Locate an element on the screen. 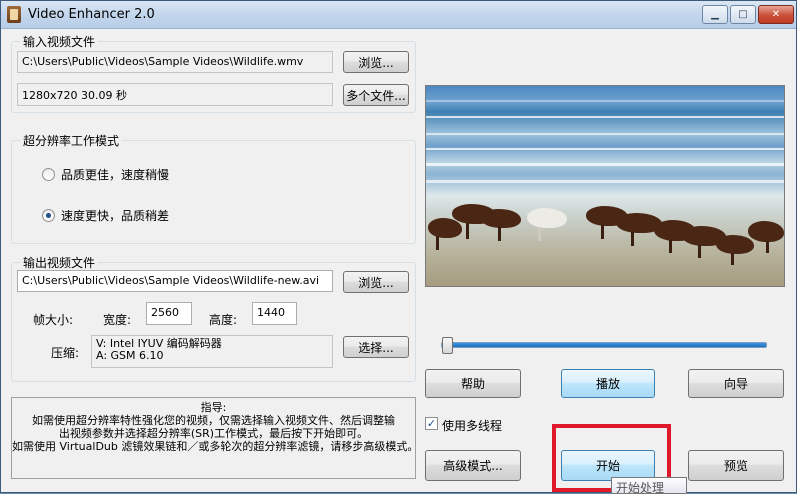 This screenshot has width=797, height=494. compression-audio-codec: A: GSM 6.10 is located at coordinates (130, 355).